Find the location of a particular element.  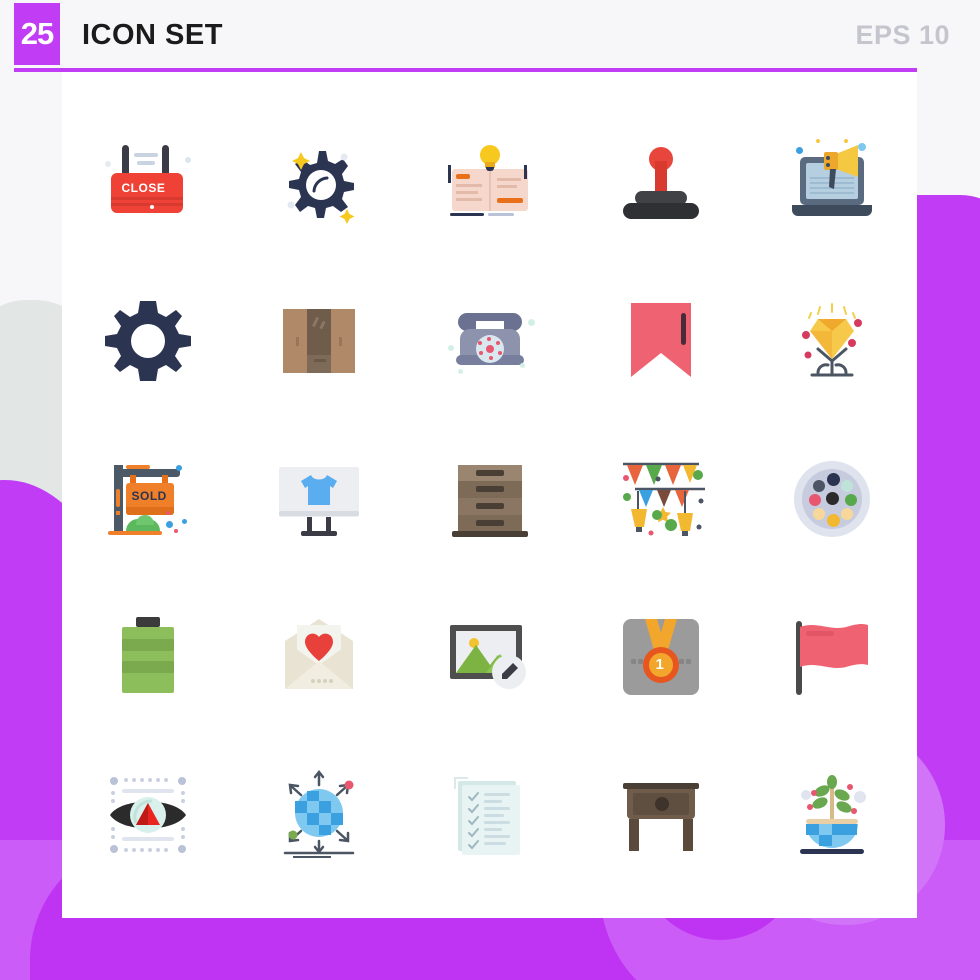

icon-cell-global-network is located at coordinates (318, 815).